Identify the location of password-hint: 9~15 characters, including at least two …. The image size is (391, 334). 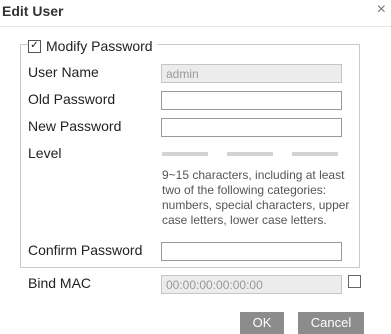
(256, 197).